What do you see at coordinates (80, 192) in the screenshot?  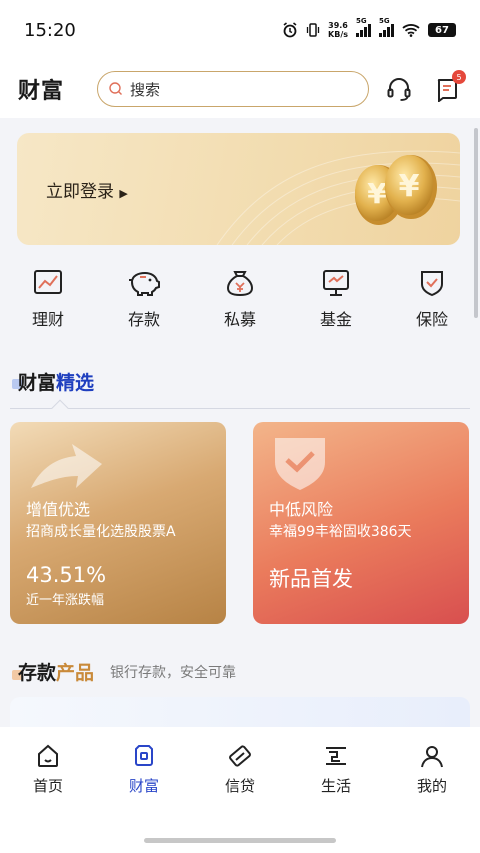 I see `login-label: 立即登录` at bounding box center [80, 192].